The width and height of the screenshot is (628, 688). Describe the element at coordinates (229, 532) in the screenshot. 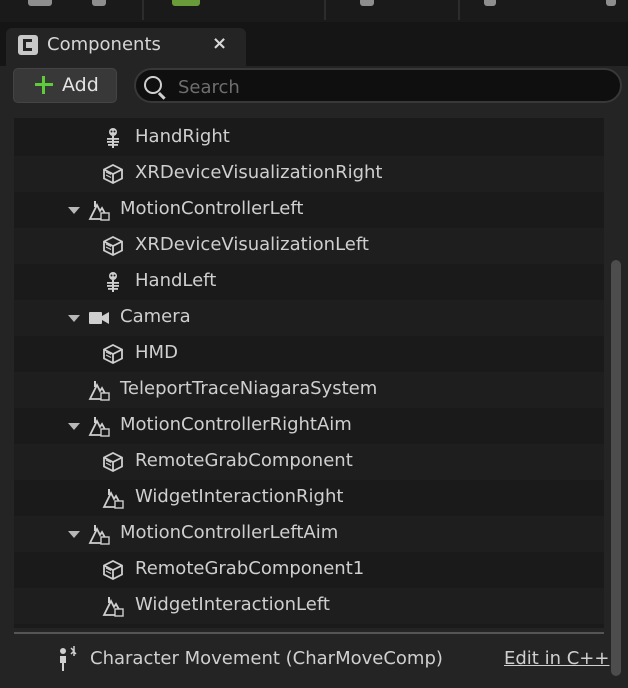

I see `tree-row-label: MotionControllerLeftAim` at that location.